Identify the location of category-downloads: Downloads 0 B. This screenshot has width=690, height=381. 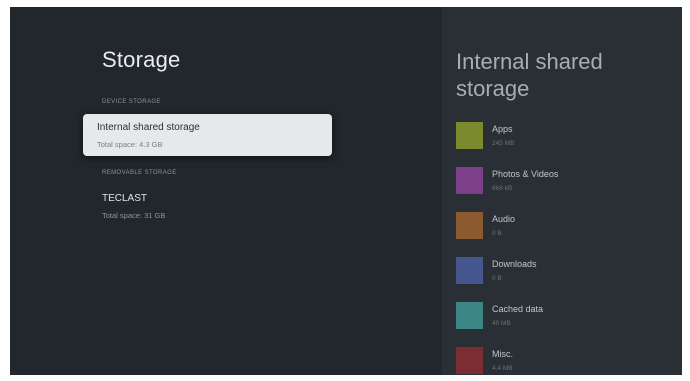
(566, 273).